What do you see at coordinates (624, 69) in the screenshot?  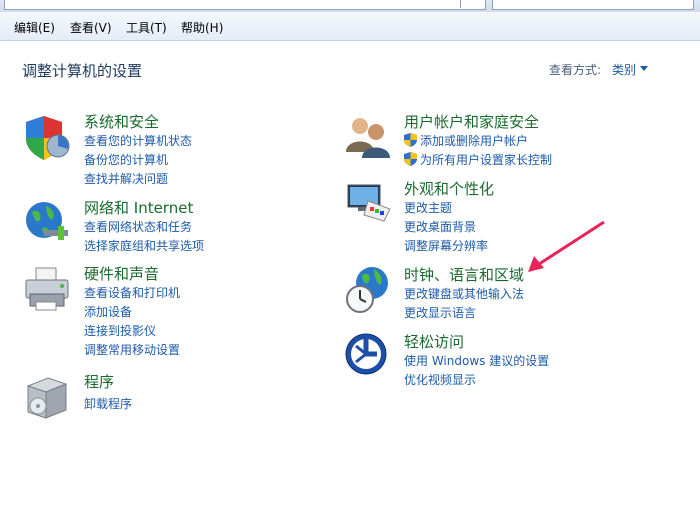 I see `view-by-dropdown: 类别` at bounding box center [624, 69].